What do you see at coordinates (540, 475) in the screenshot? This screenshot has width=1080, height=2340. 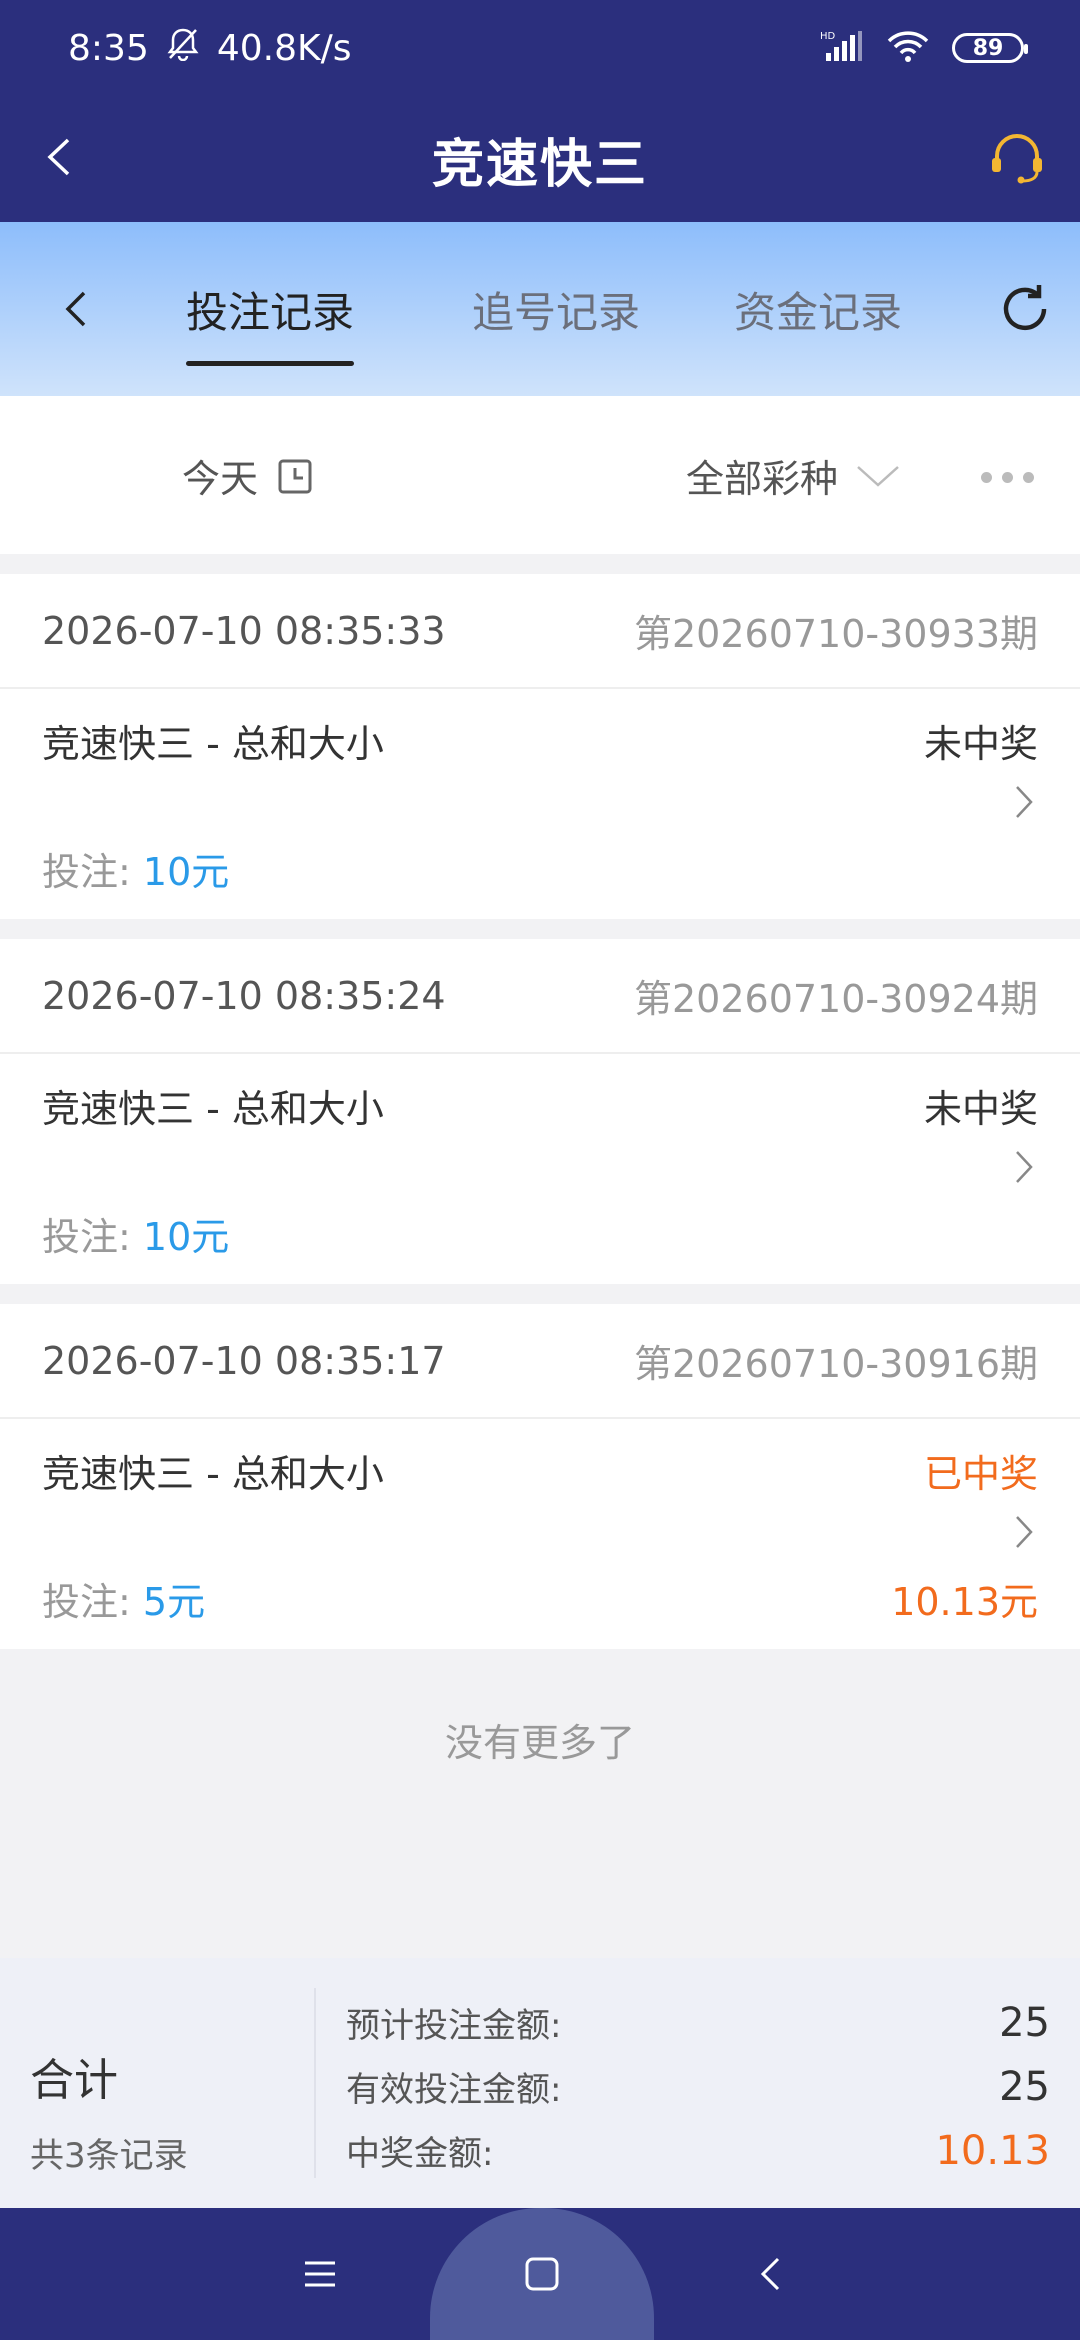 I see `filter-bar: 今天 全部彩种` at bounding box center [540, 475].